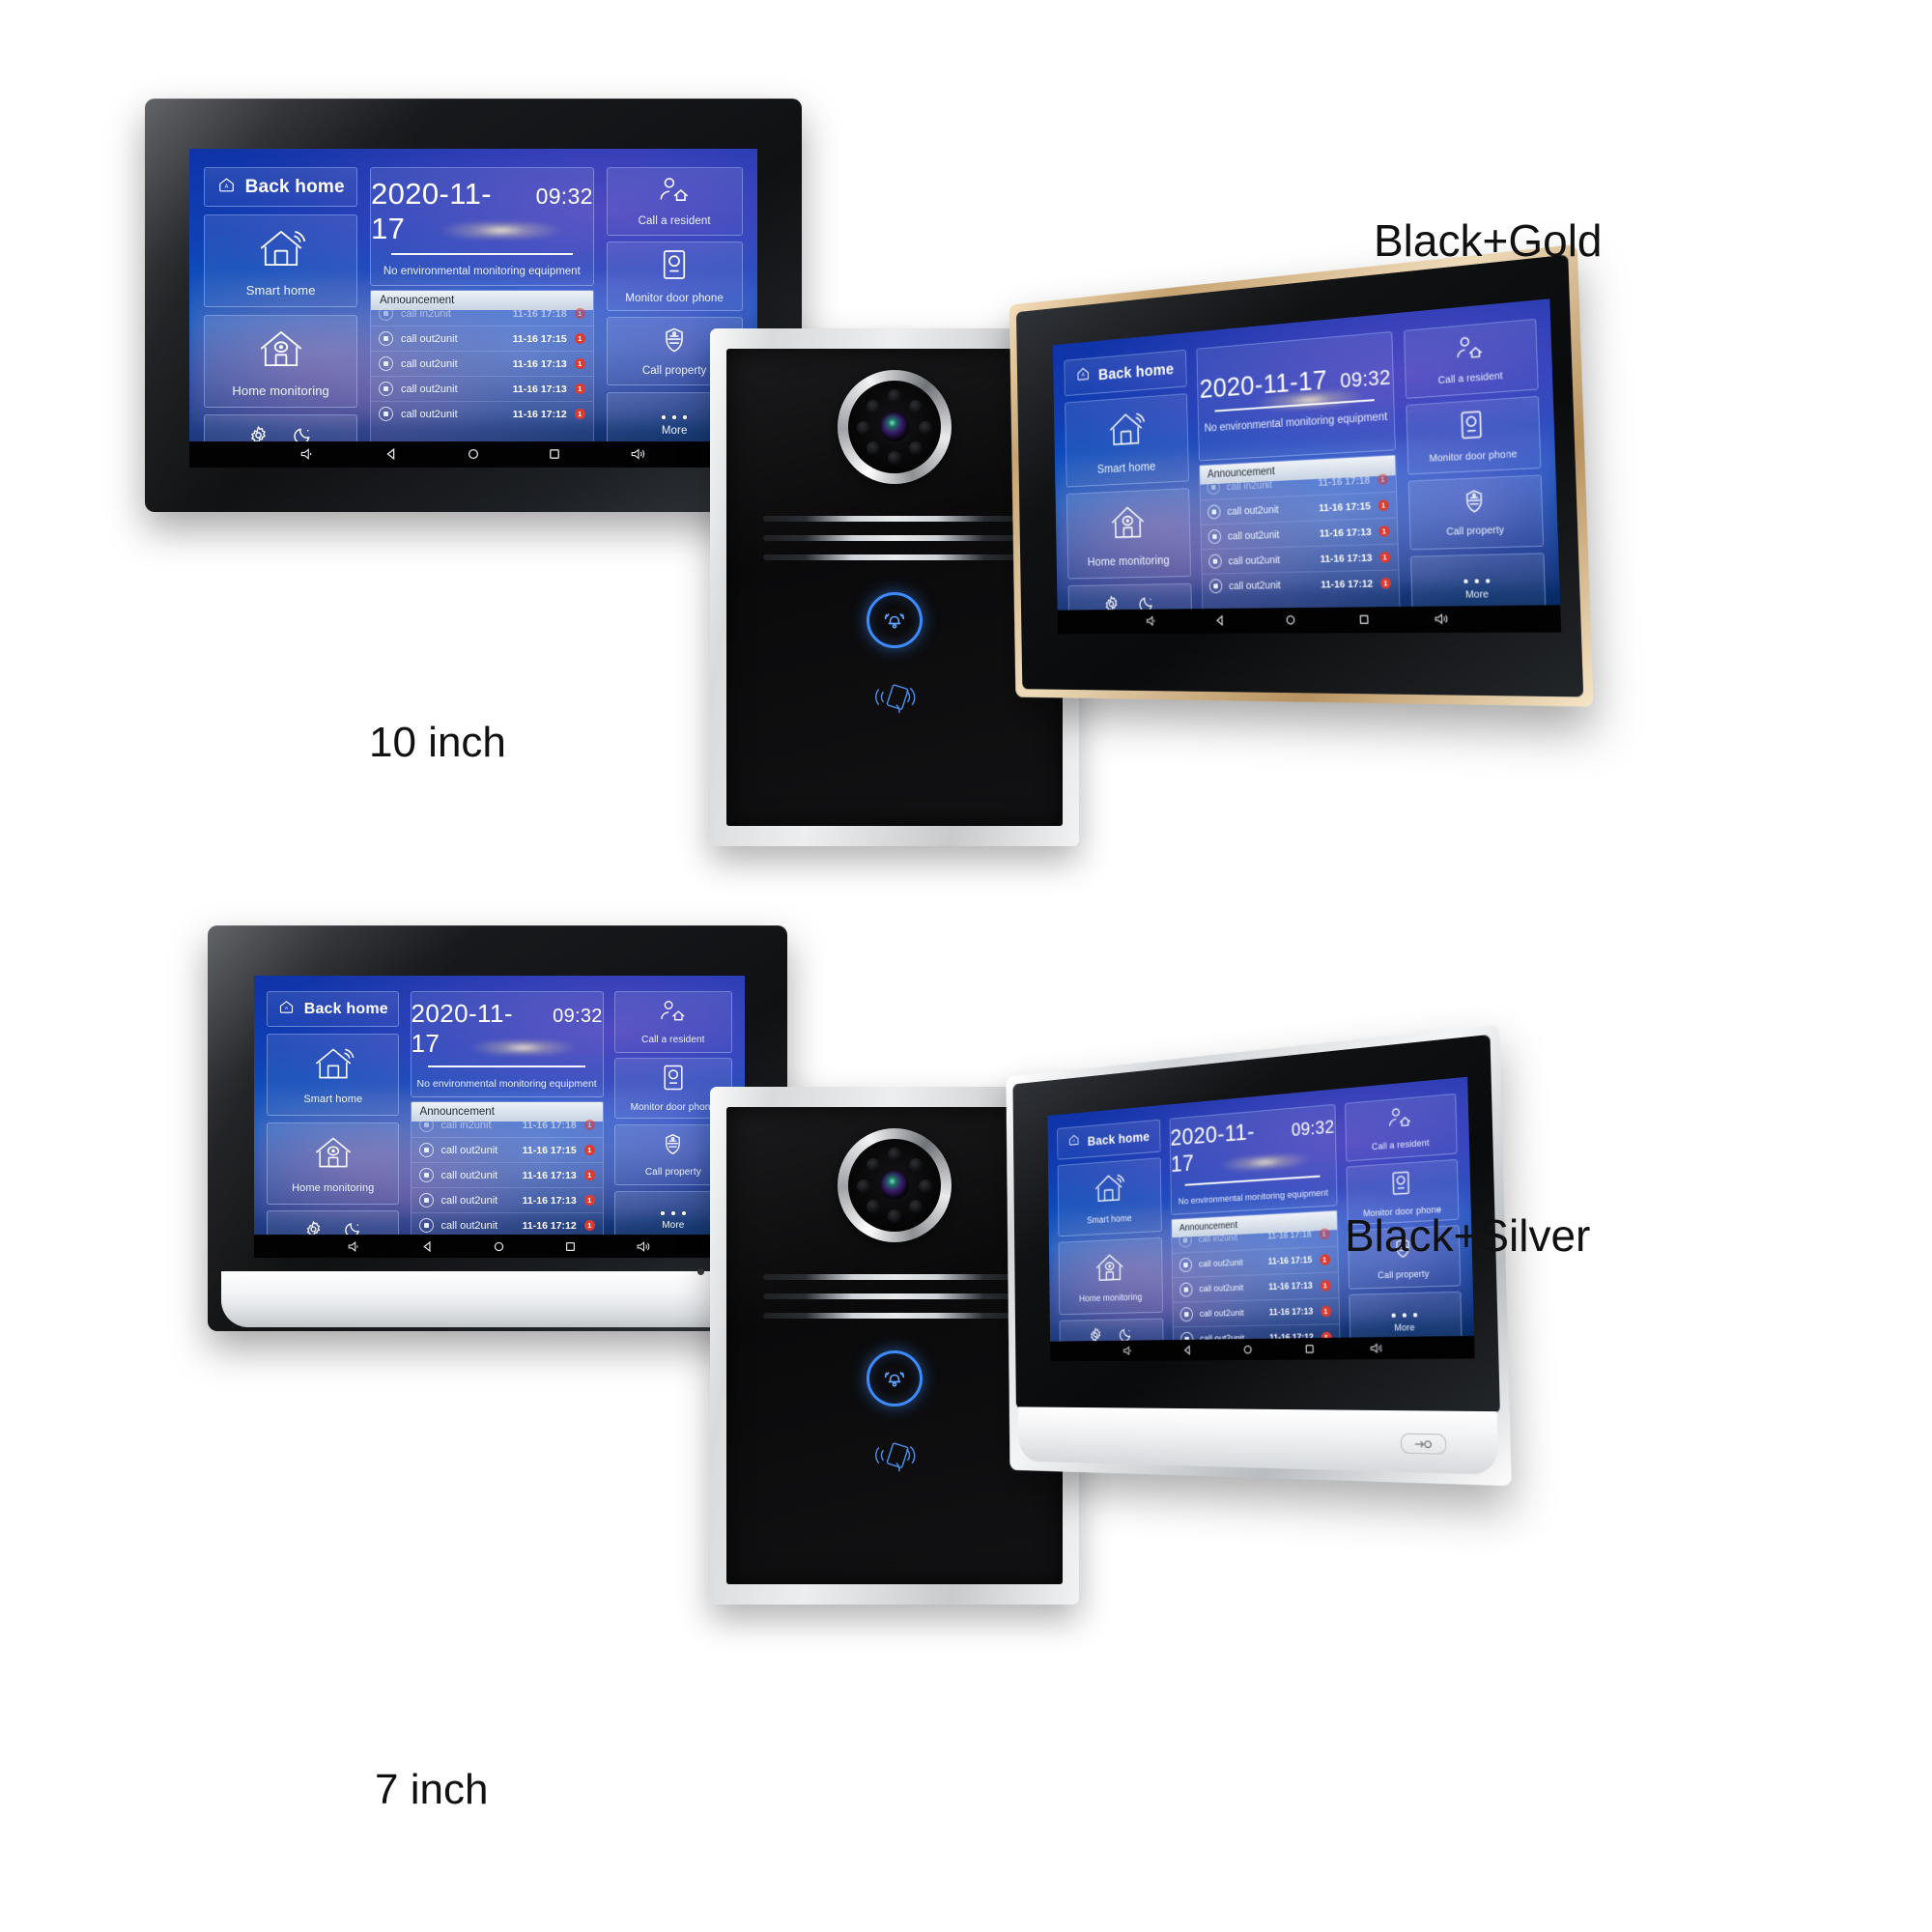 The width and height of the screenshot is (1932, 1932). What do you see at coordinates (674, 221) in the screenshot?
I see `call-a-resident-label: Call a resident` at bounding box center [674, 221].